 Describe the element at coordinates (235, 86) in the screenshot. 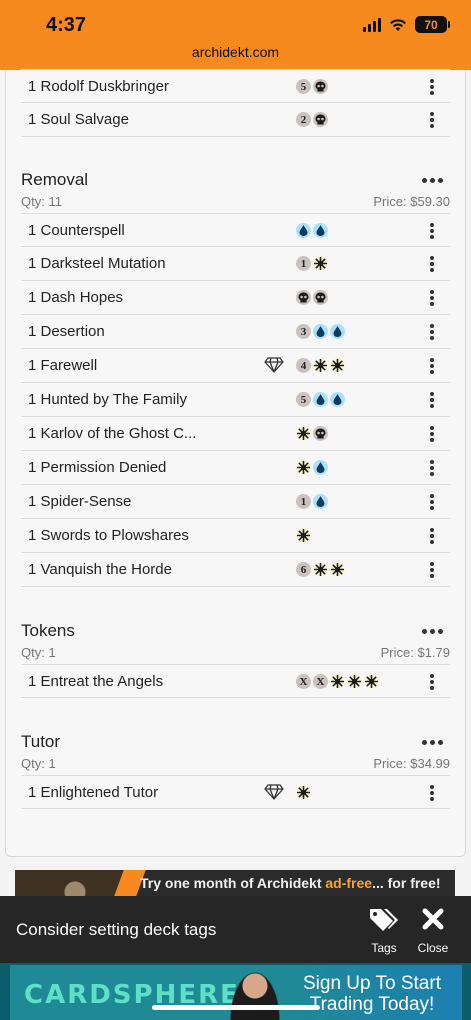

I see `card-row: 1 Rodolf Duskbringer 5` at that location.